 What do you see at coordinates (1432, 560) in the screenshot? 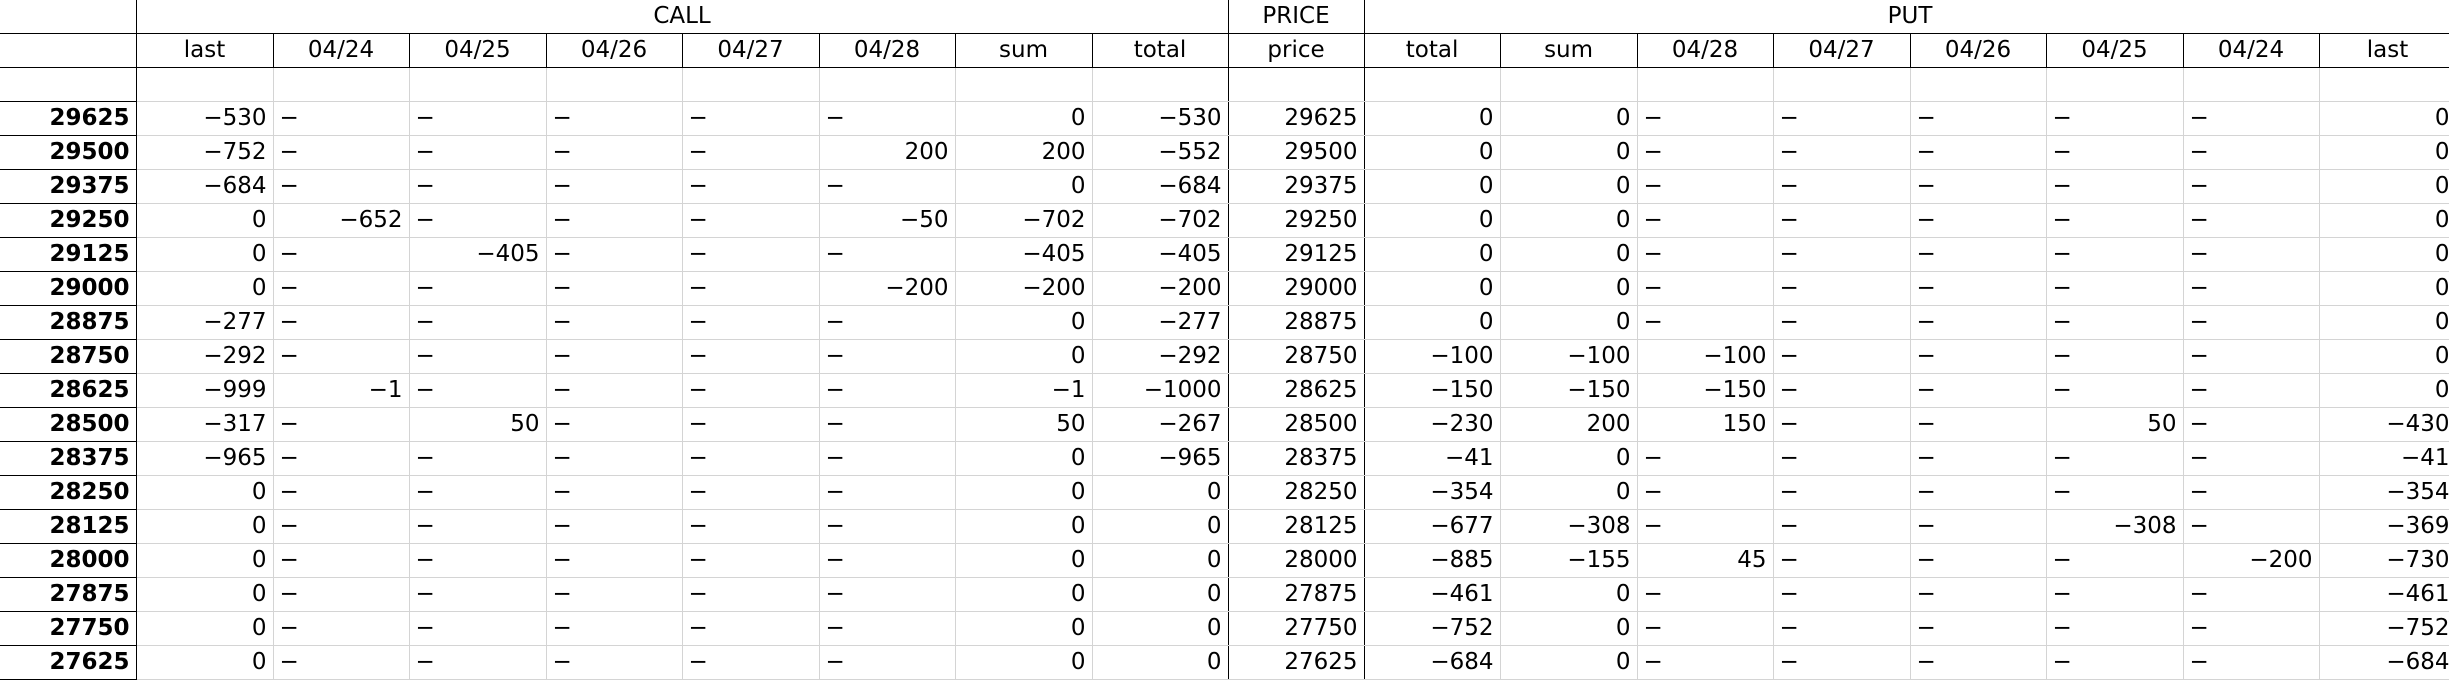
I see `table-cell: −885` at bounding box center [1432, 560].